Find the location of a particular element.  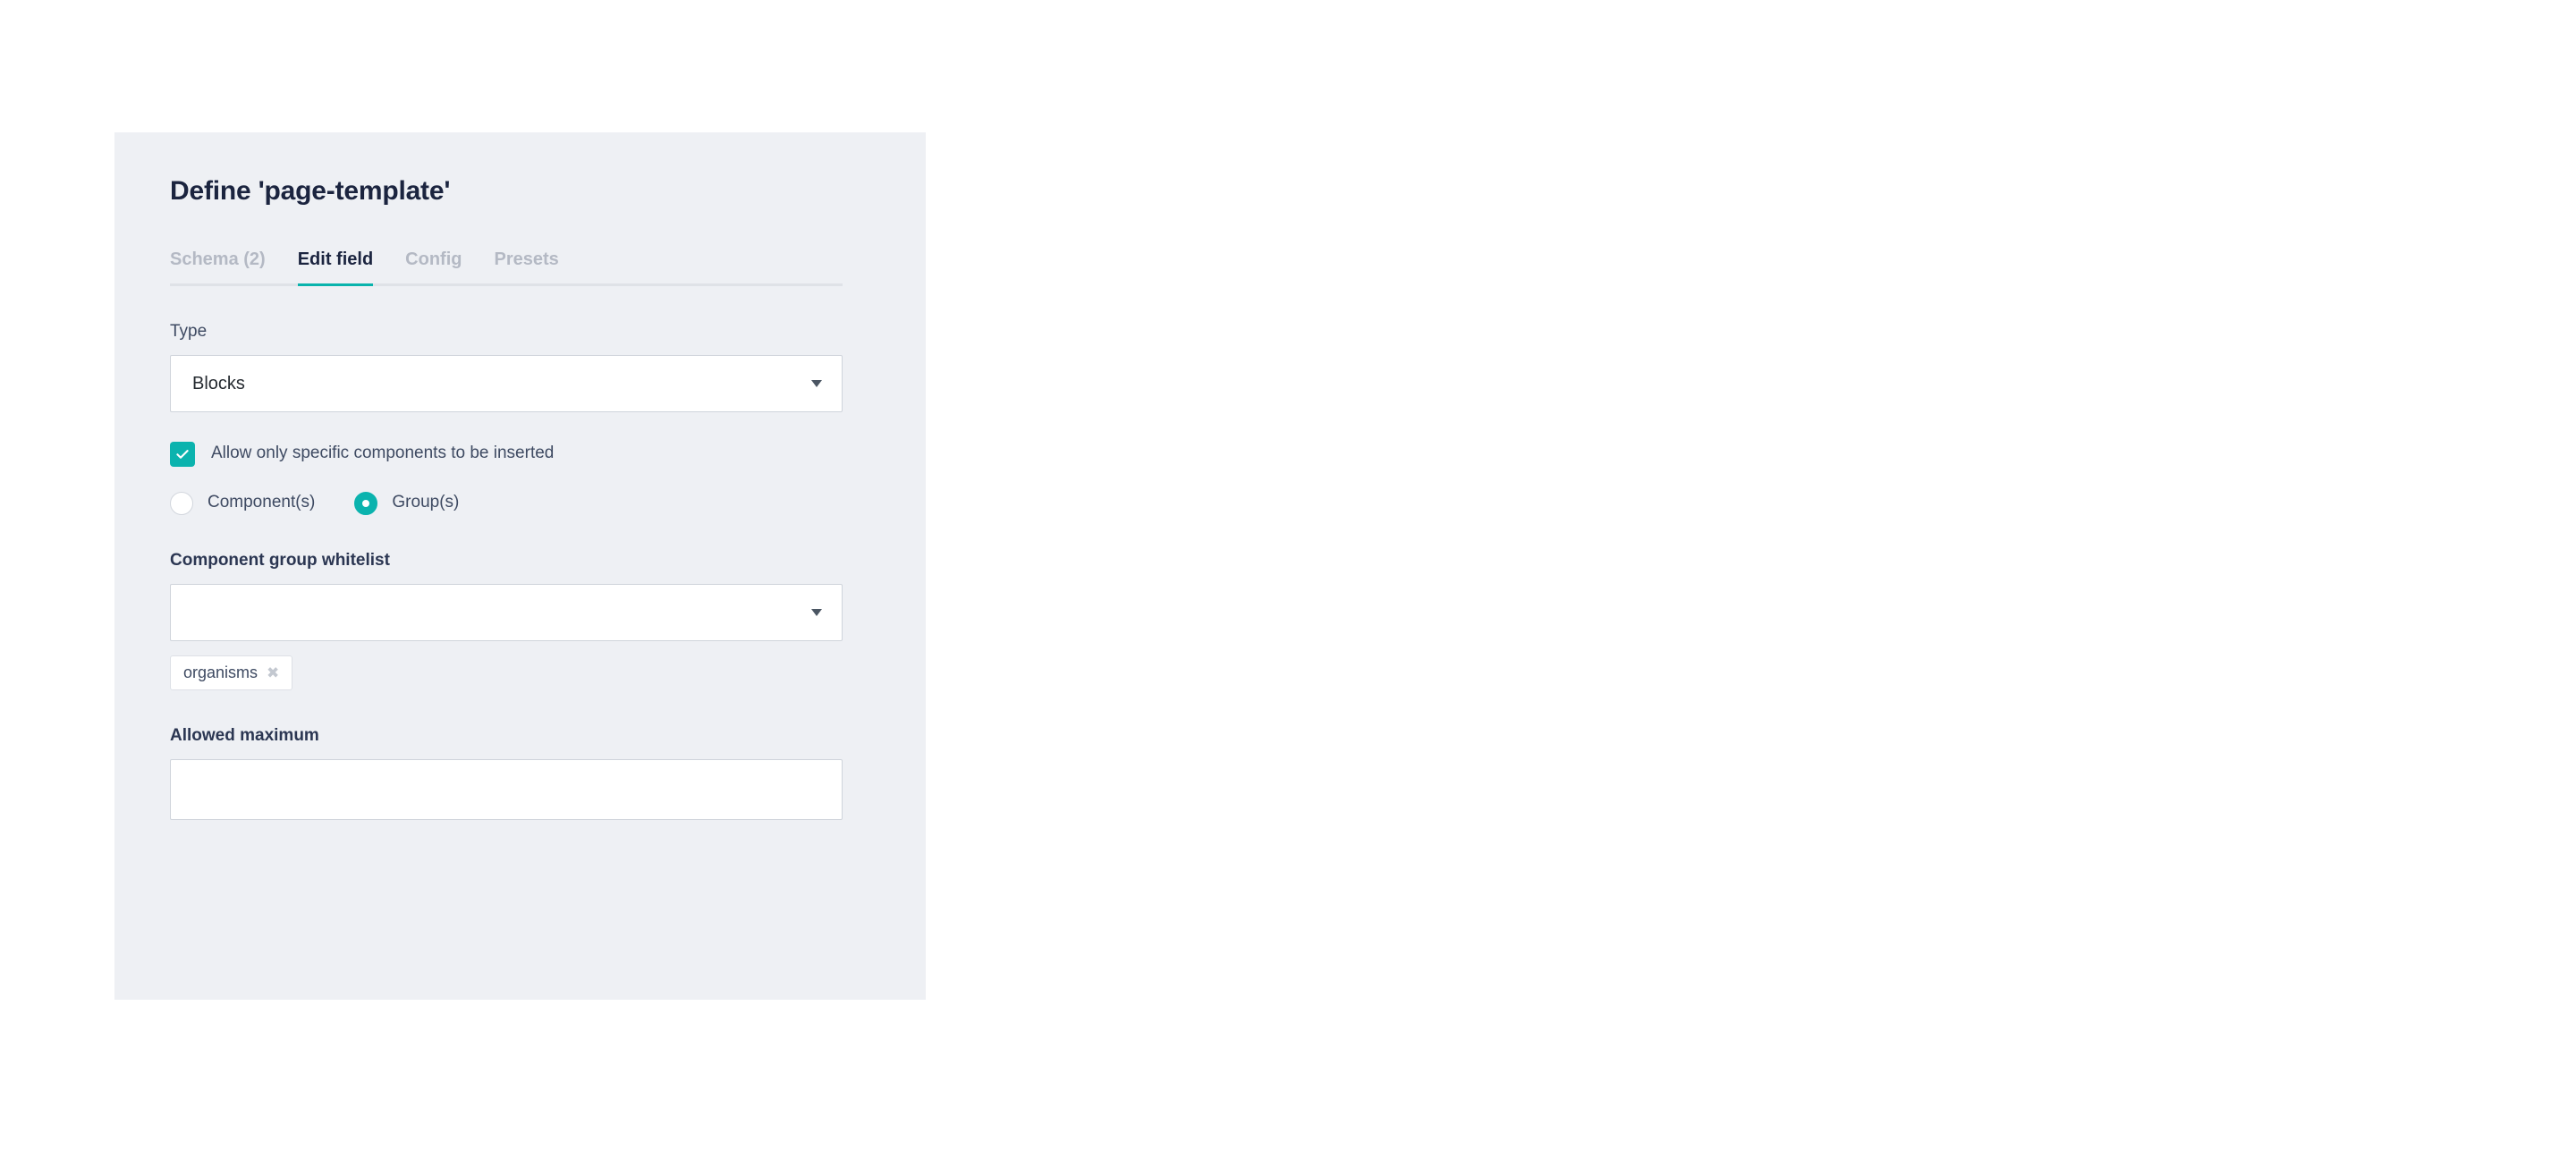

chip-remove-icon: ✖ is located at coordinates (273, 672).